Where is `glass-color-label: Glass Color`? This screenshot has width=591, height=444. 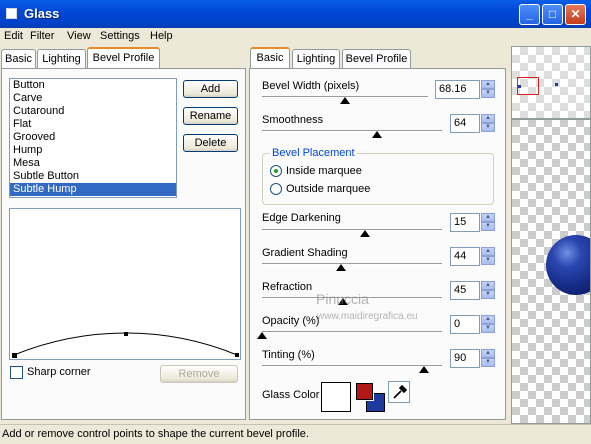
glass-color-label: Glass Color is located at coordinates (291, 395).